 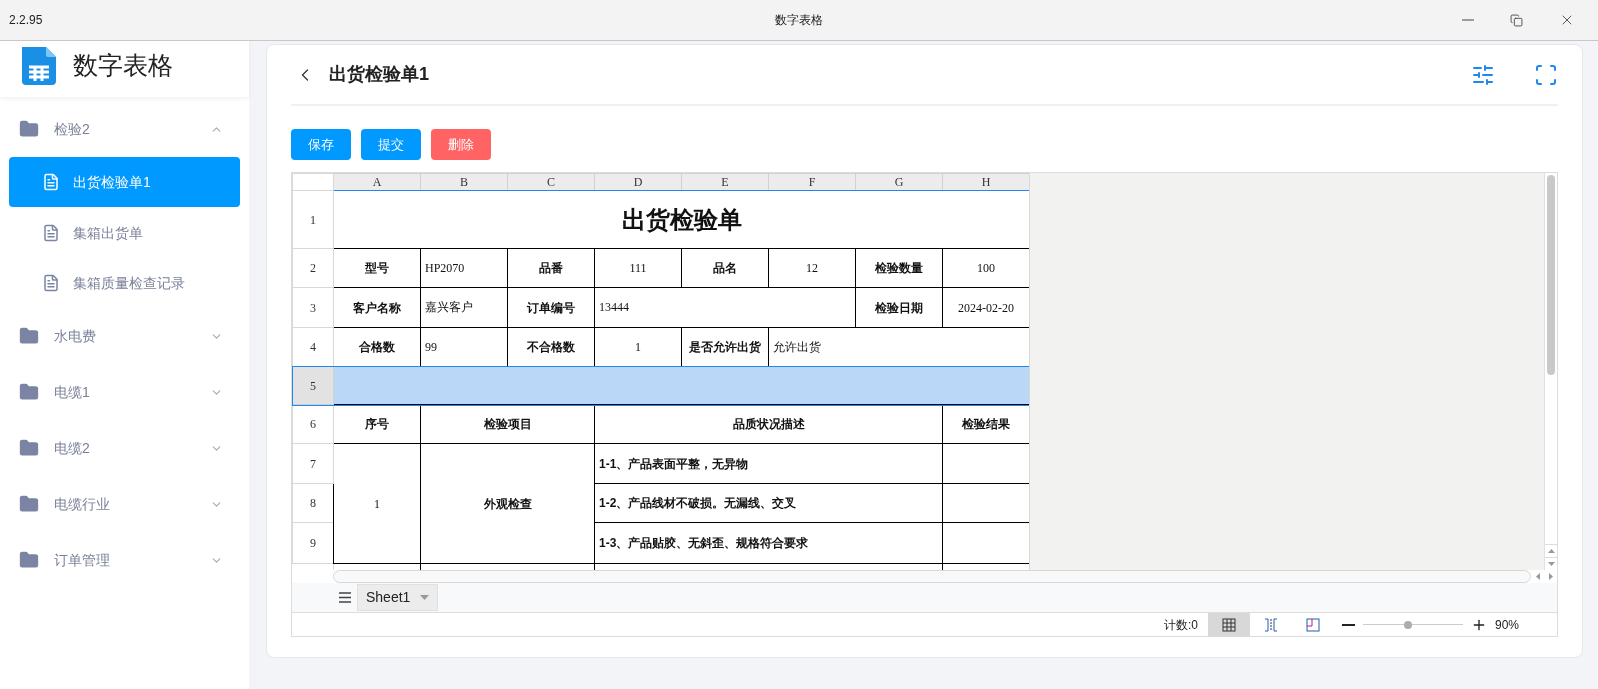 I want to click on table-cell: 1-2、产品线材不破损。无漏线、交叉, so click(x=768, y=503).